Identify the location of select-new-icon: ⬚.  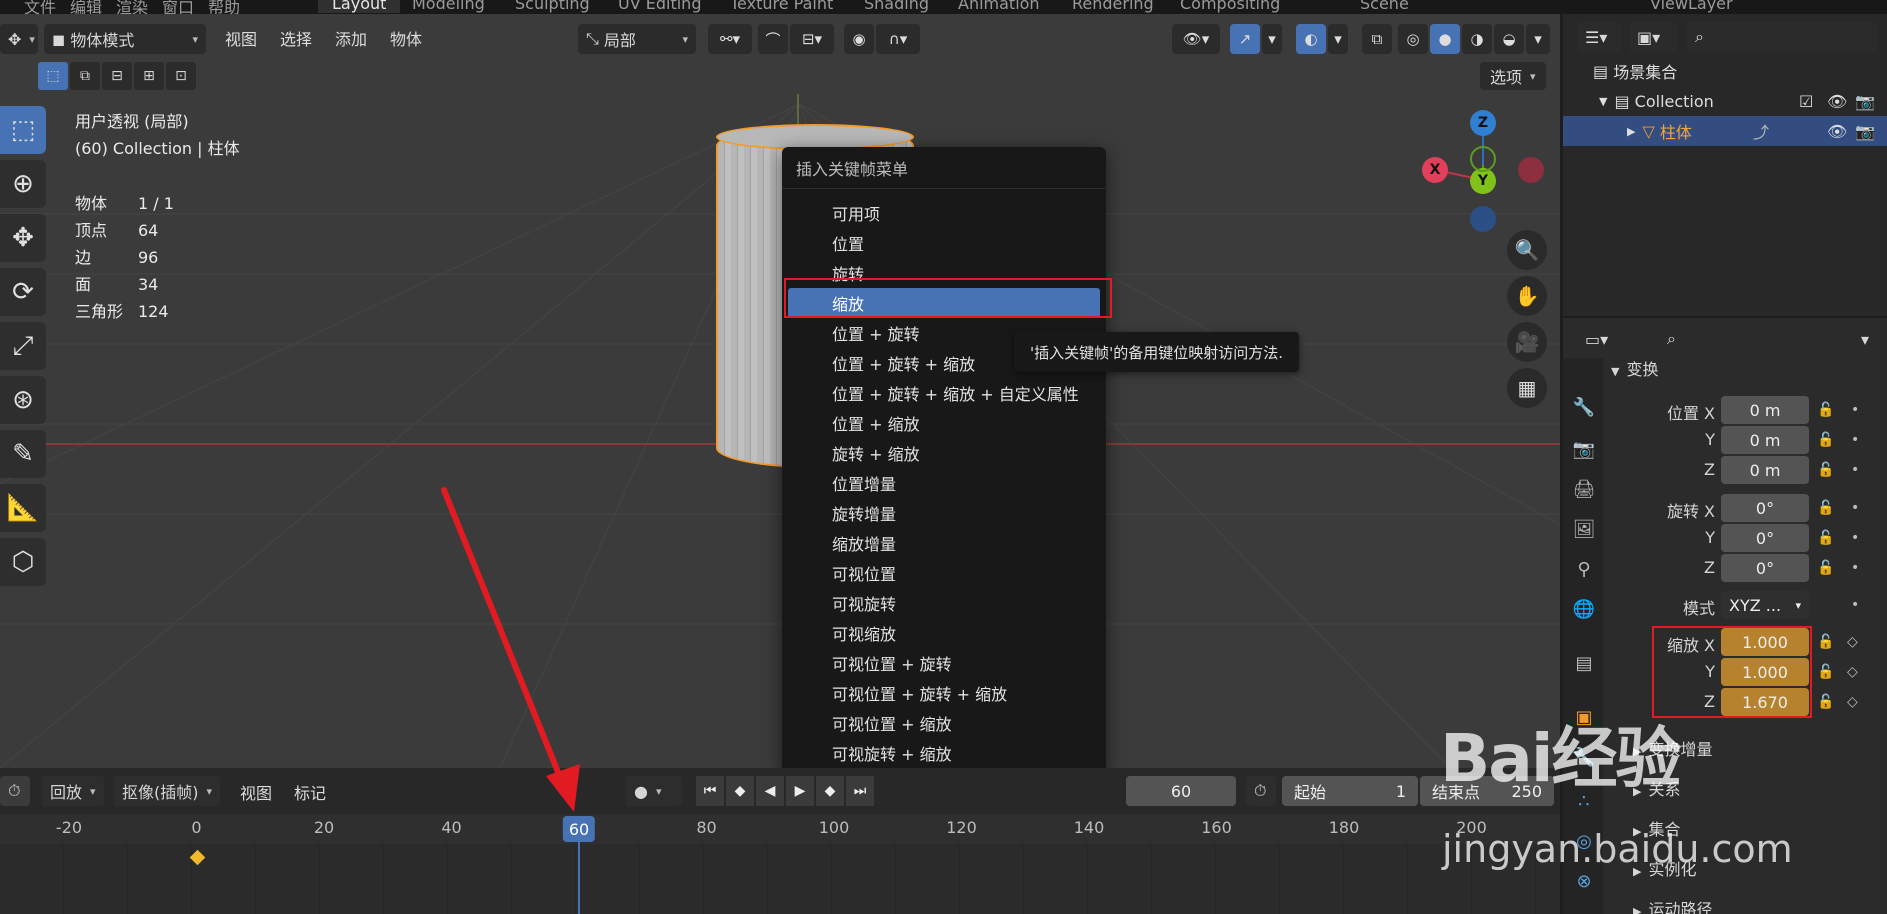
(53, 76).